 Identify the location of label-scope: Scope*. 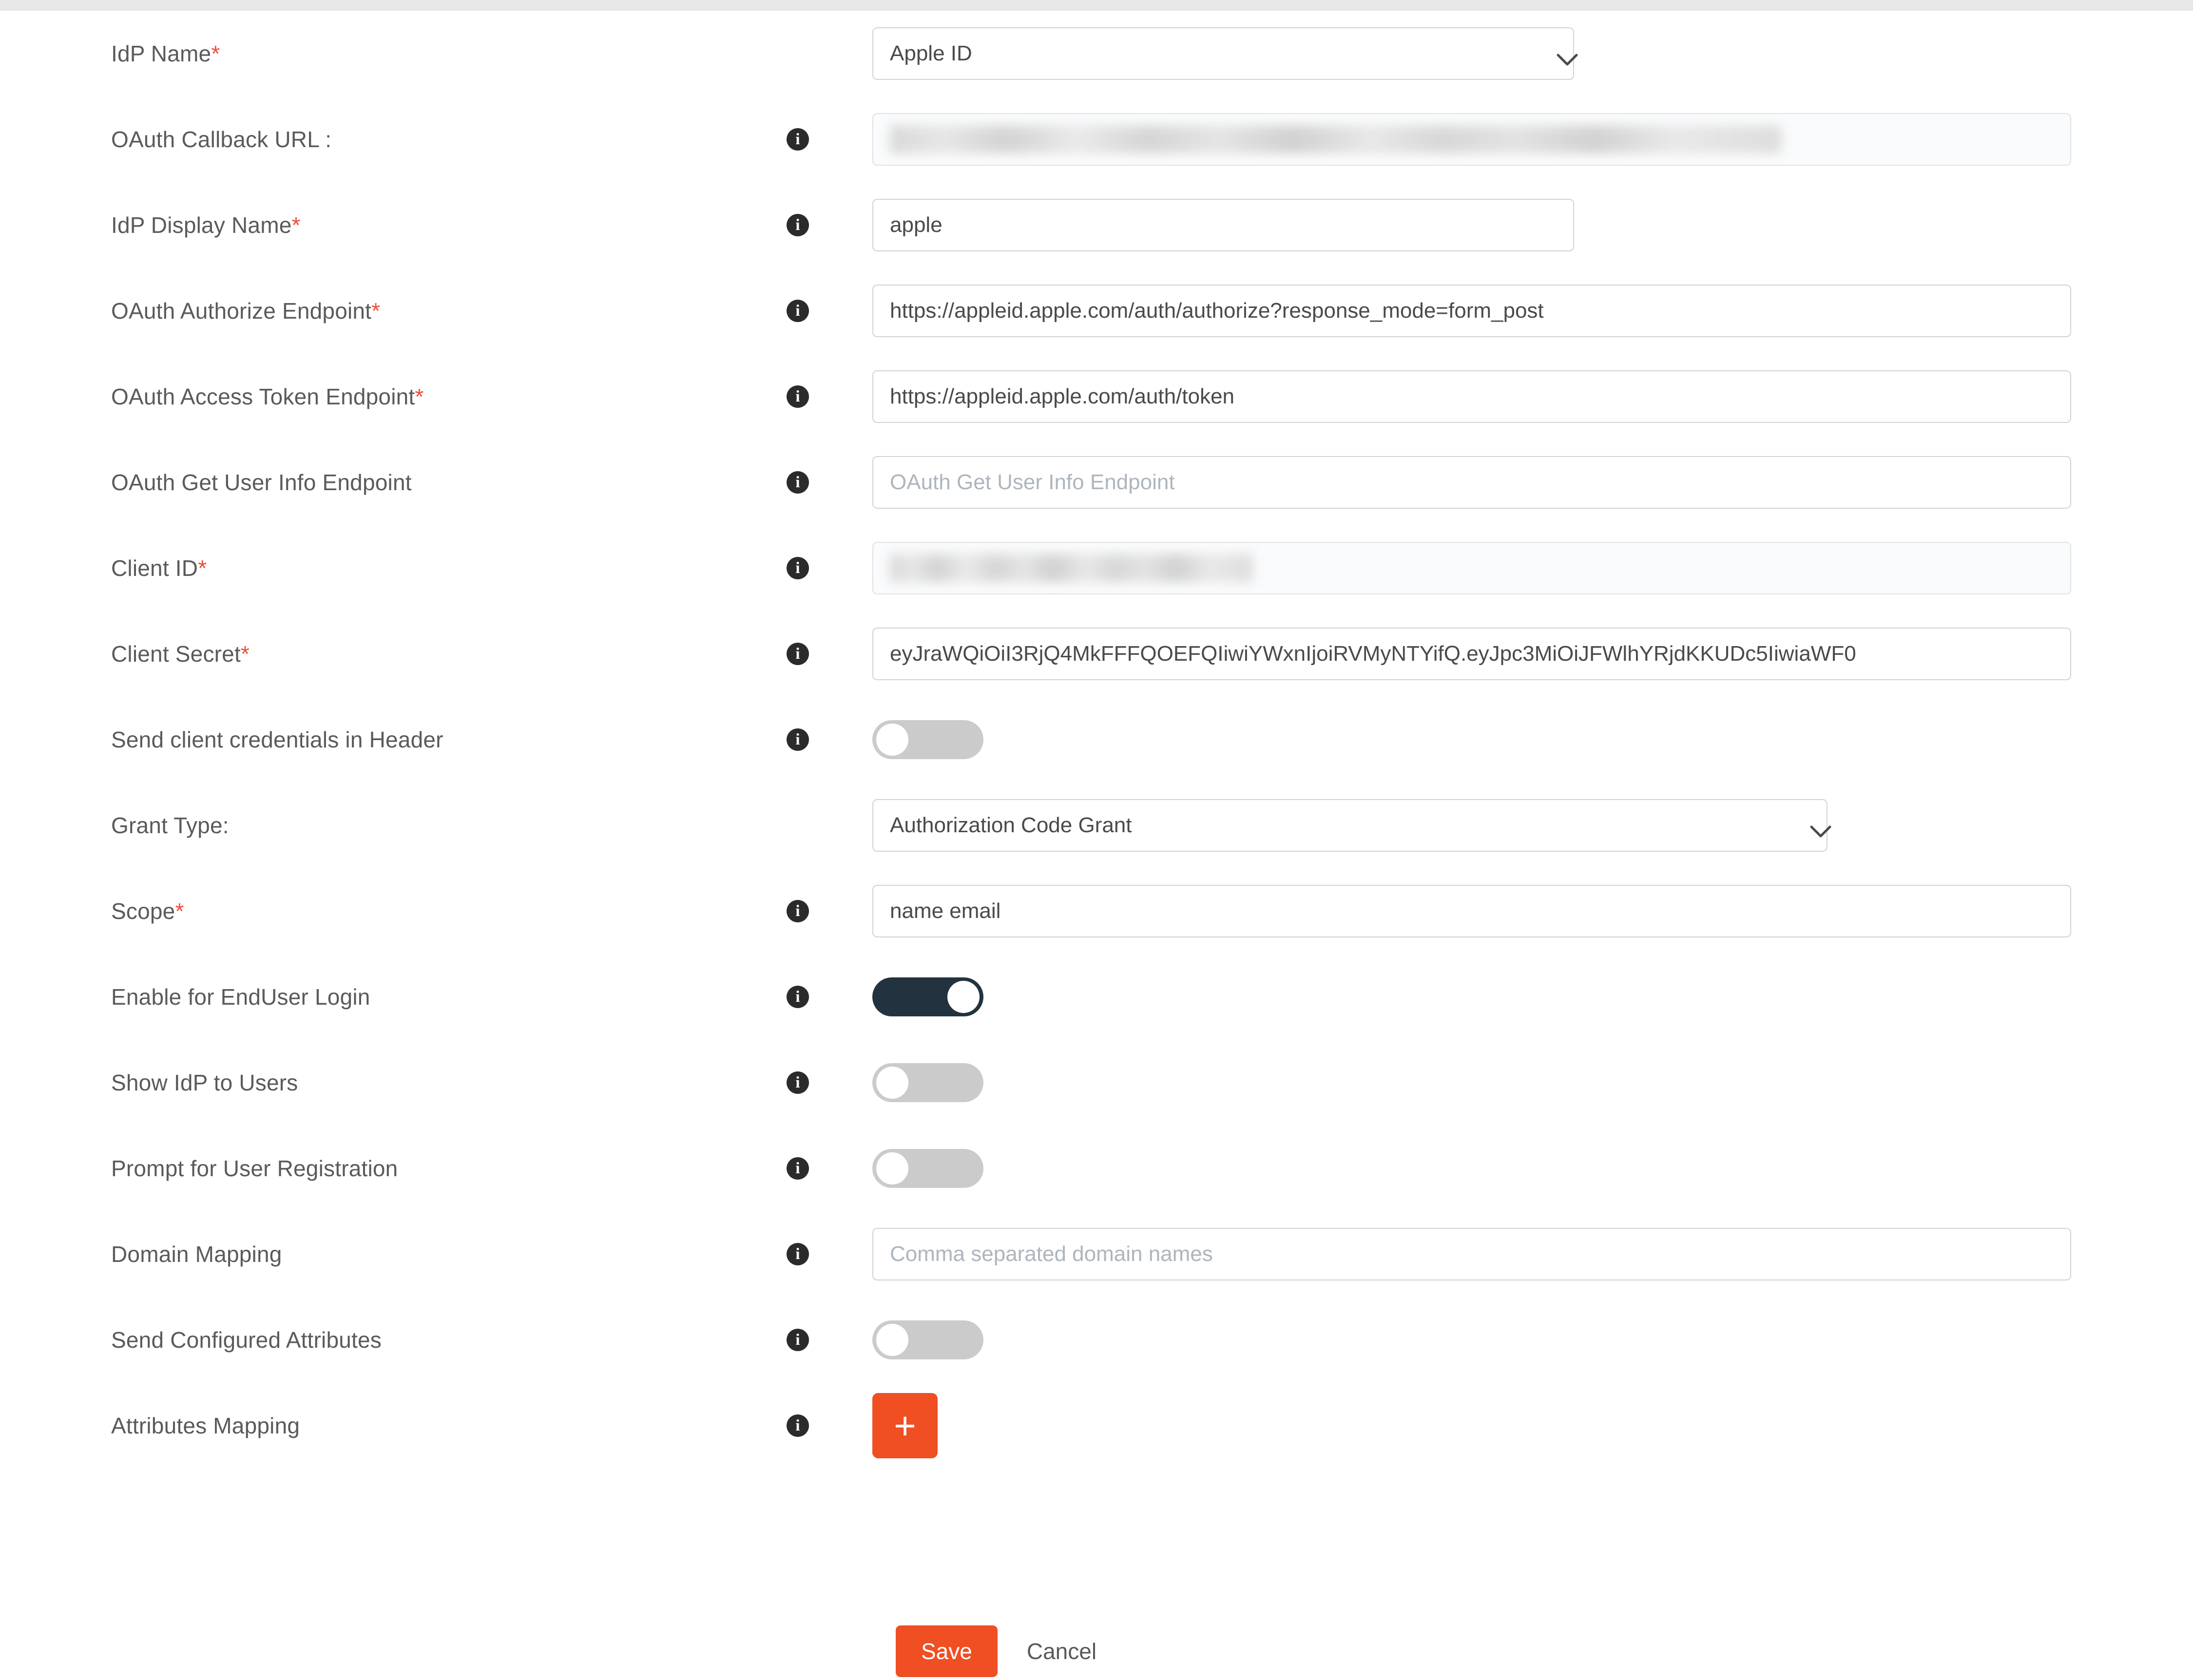
(147, 911).